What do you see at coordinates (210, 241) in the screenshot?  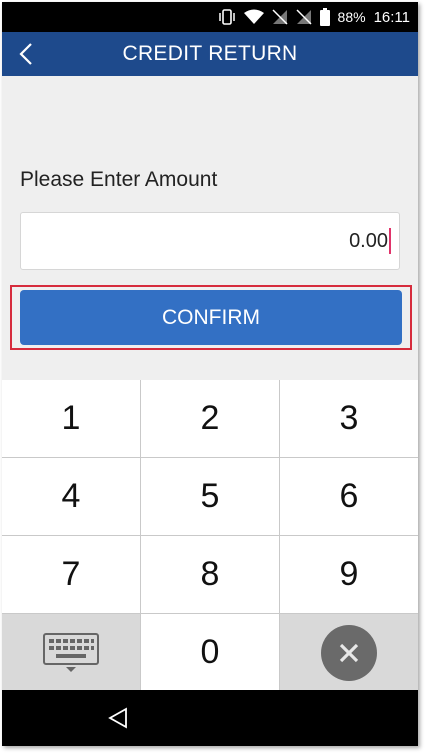 I see `amount-input: 0.00` at bounding box center [210, 241].